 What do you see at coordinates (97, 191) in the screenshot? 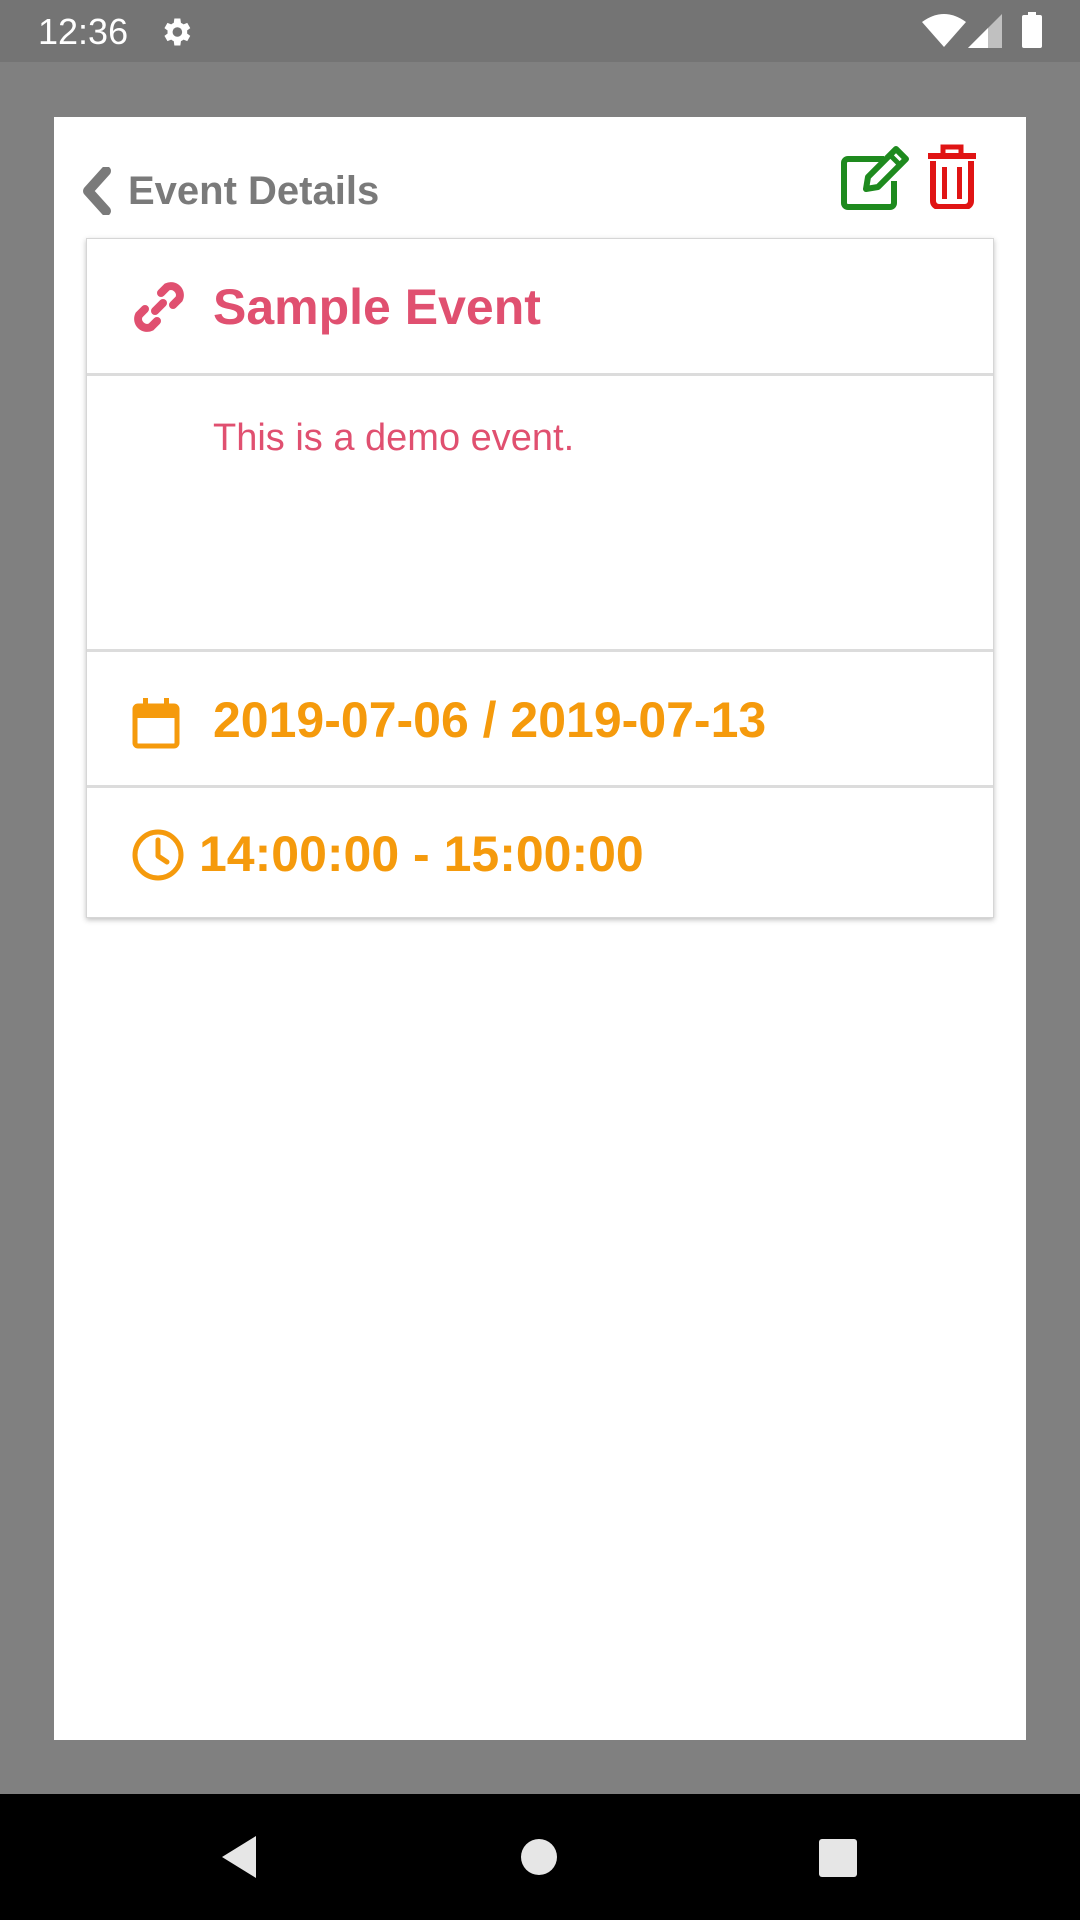
I see `chevron-left-icon` at bounding box center [97, 191].